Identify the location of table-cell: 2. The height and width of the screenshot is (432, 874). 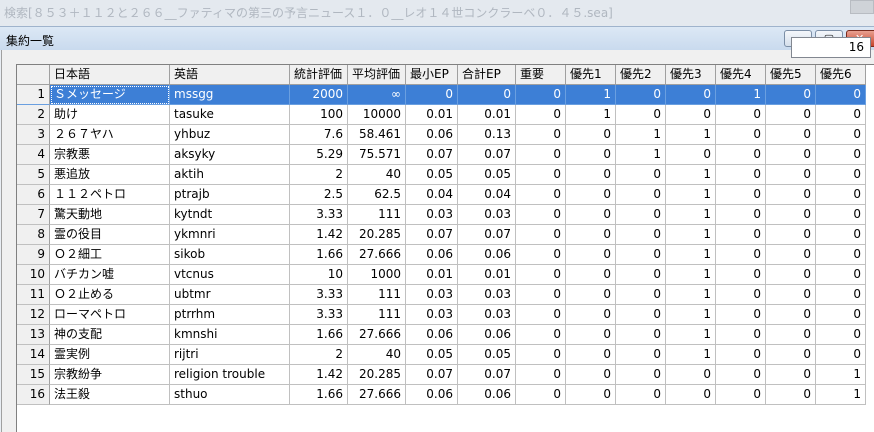
(319, 175).